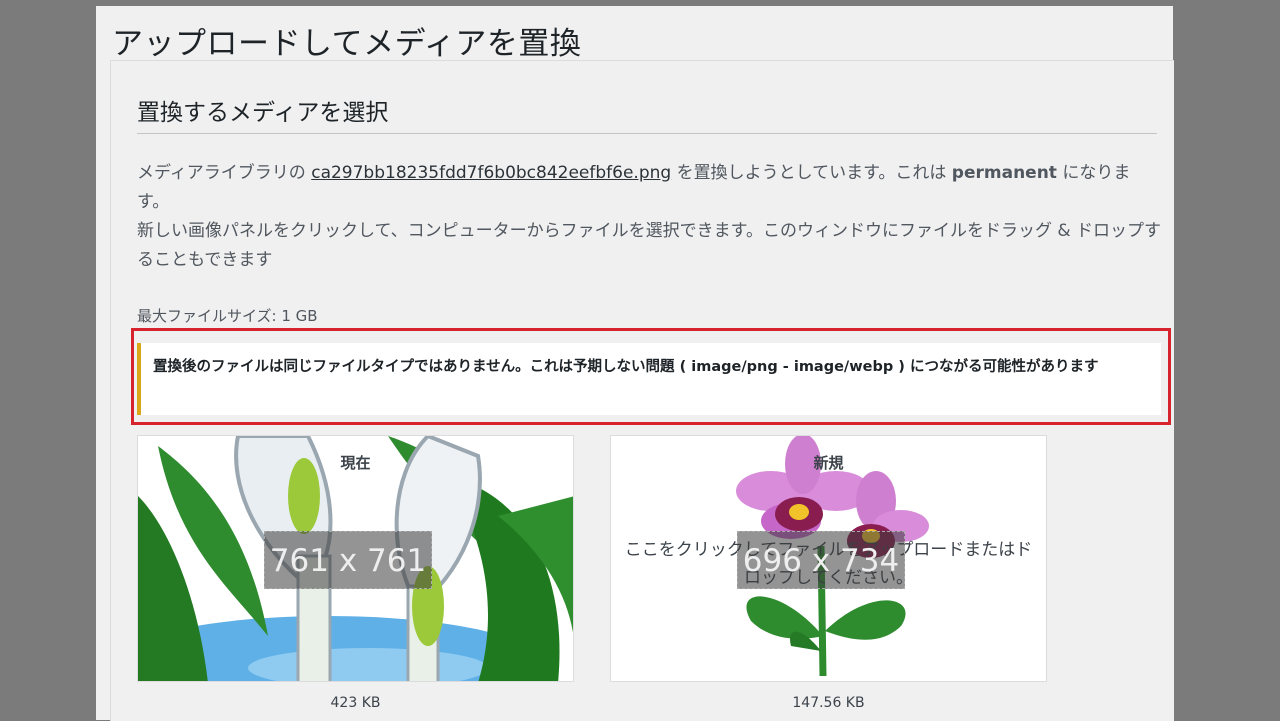  I want to click on page-title: アップロードしてメディアを置換, so click(347, 44).